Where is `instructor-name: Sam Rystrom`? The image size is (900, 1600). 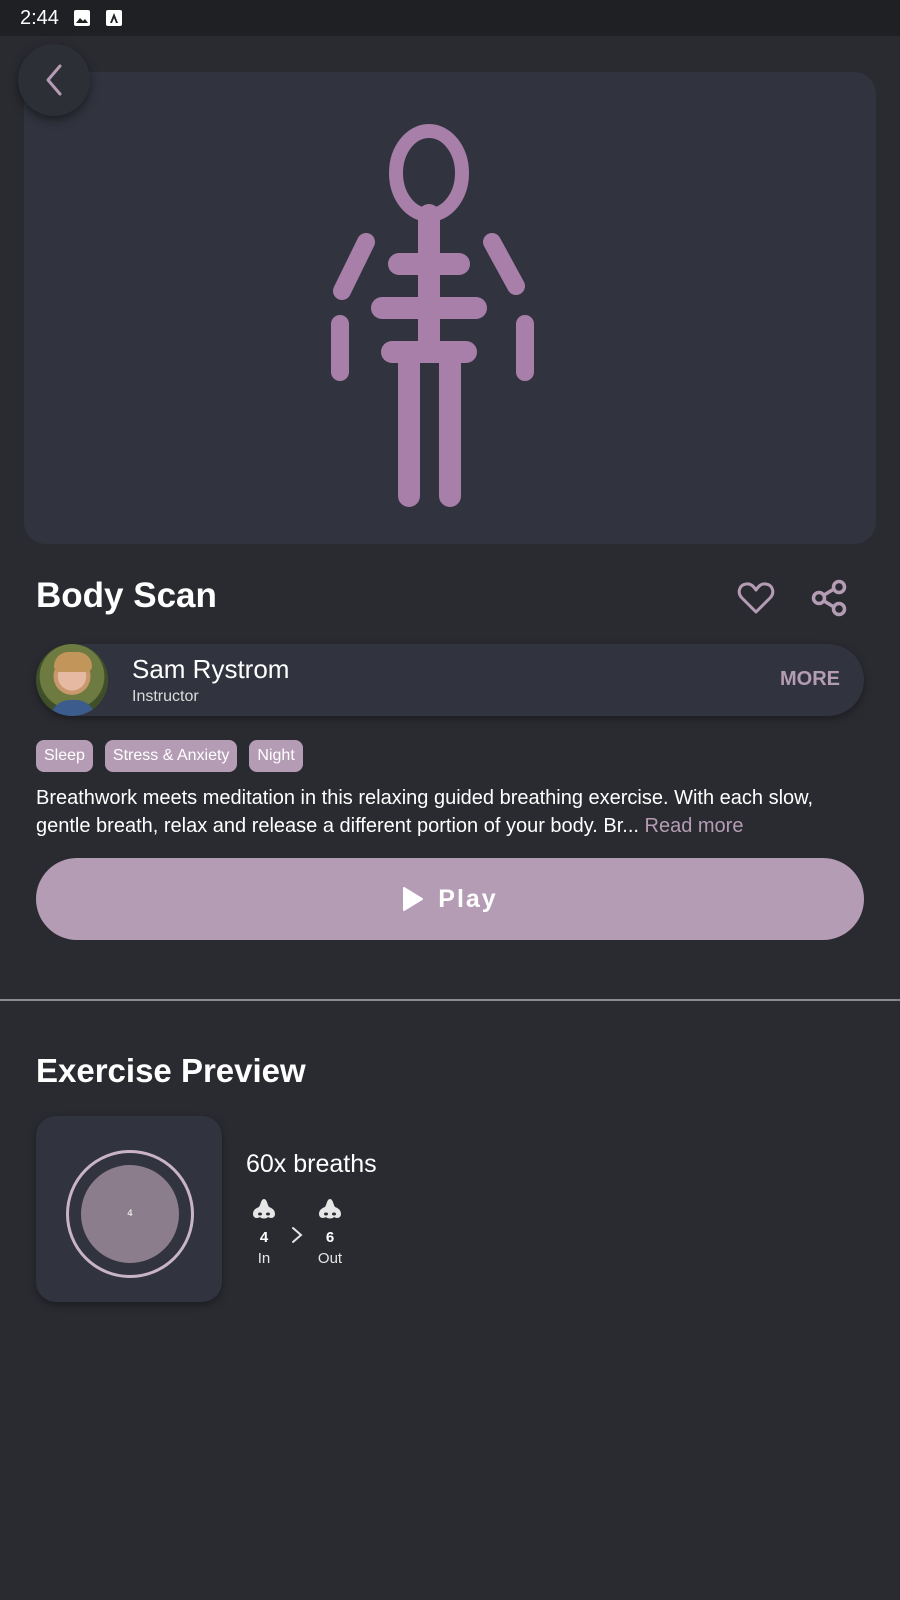 instructor-name: Sam Rystrom is located at coordinates (211, 669).